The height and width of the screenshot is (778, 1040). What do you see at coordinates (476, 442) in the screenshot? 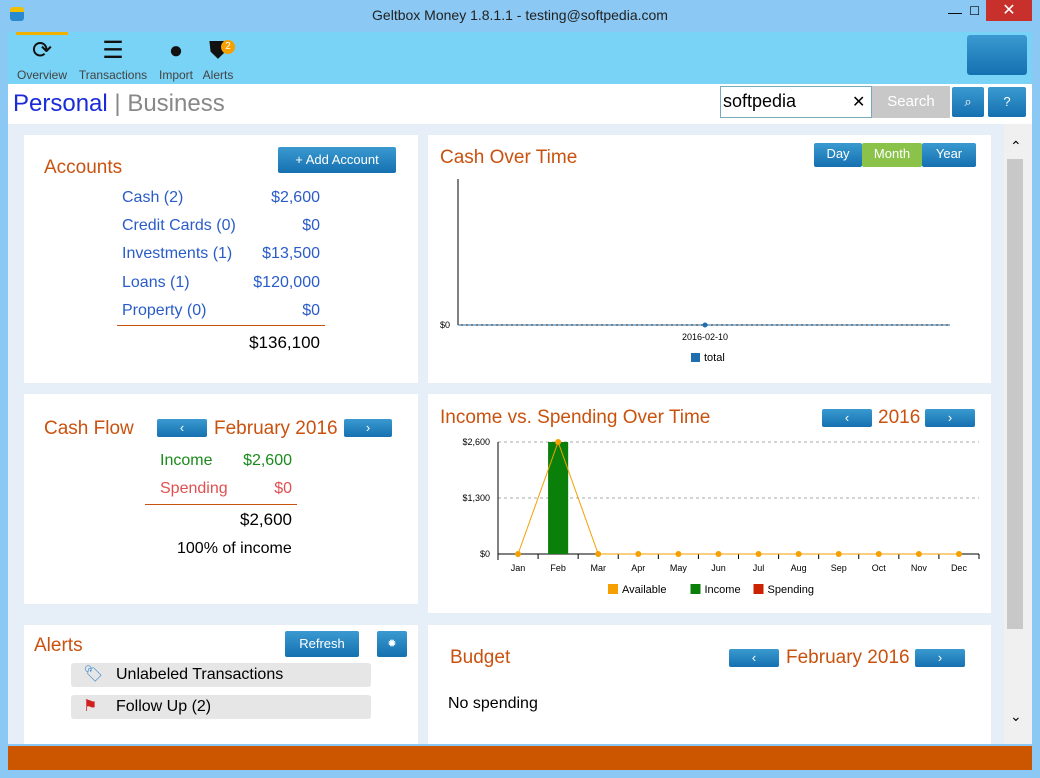
I see `y-tick-label: $2,600` at bounding box center [476, 442].